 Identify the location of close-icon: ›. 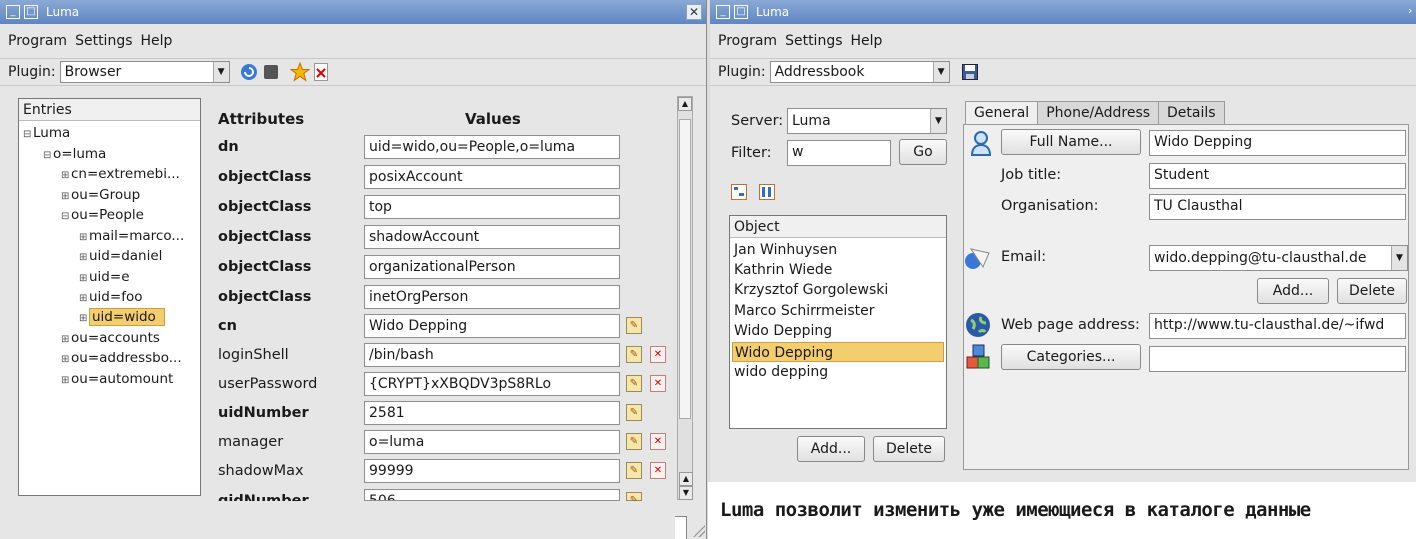
(1412, 12).